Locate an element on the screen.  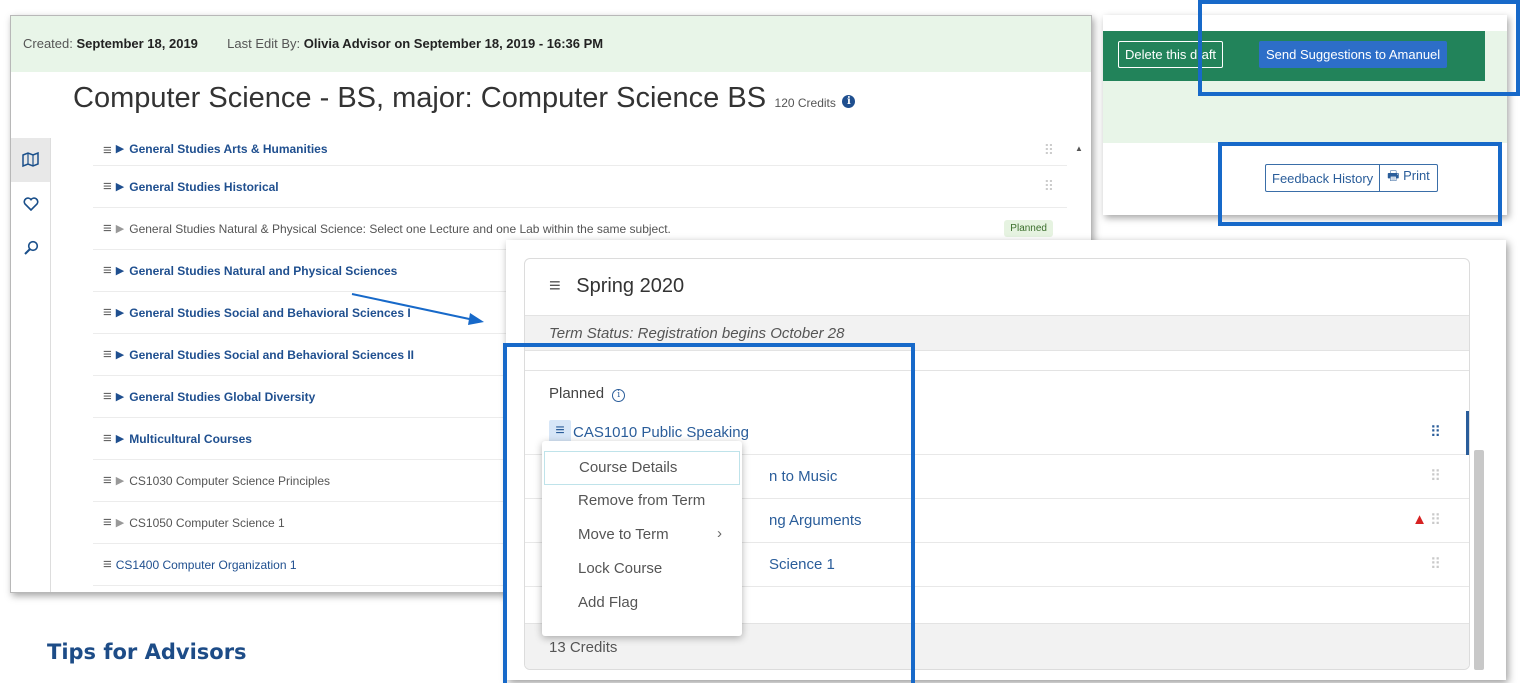
heart-icon is located at coordinates (30, 204).